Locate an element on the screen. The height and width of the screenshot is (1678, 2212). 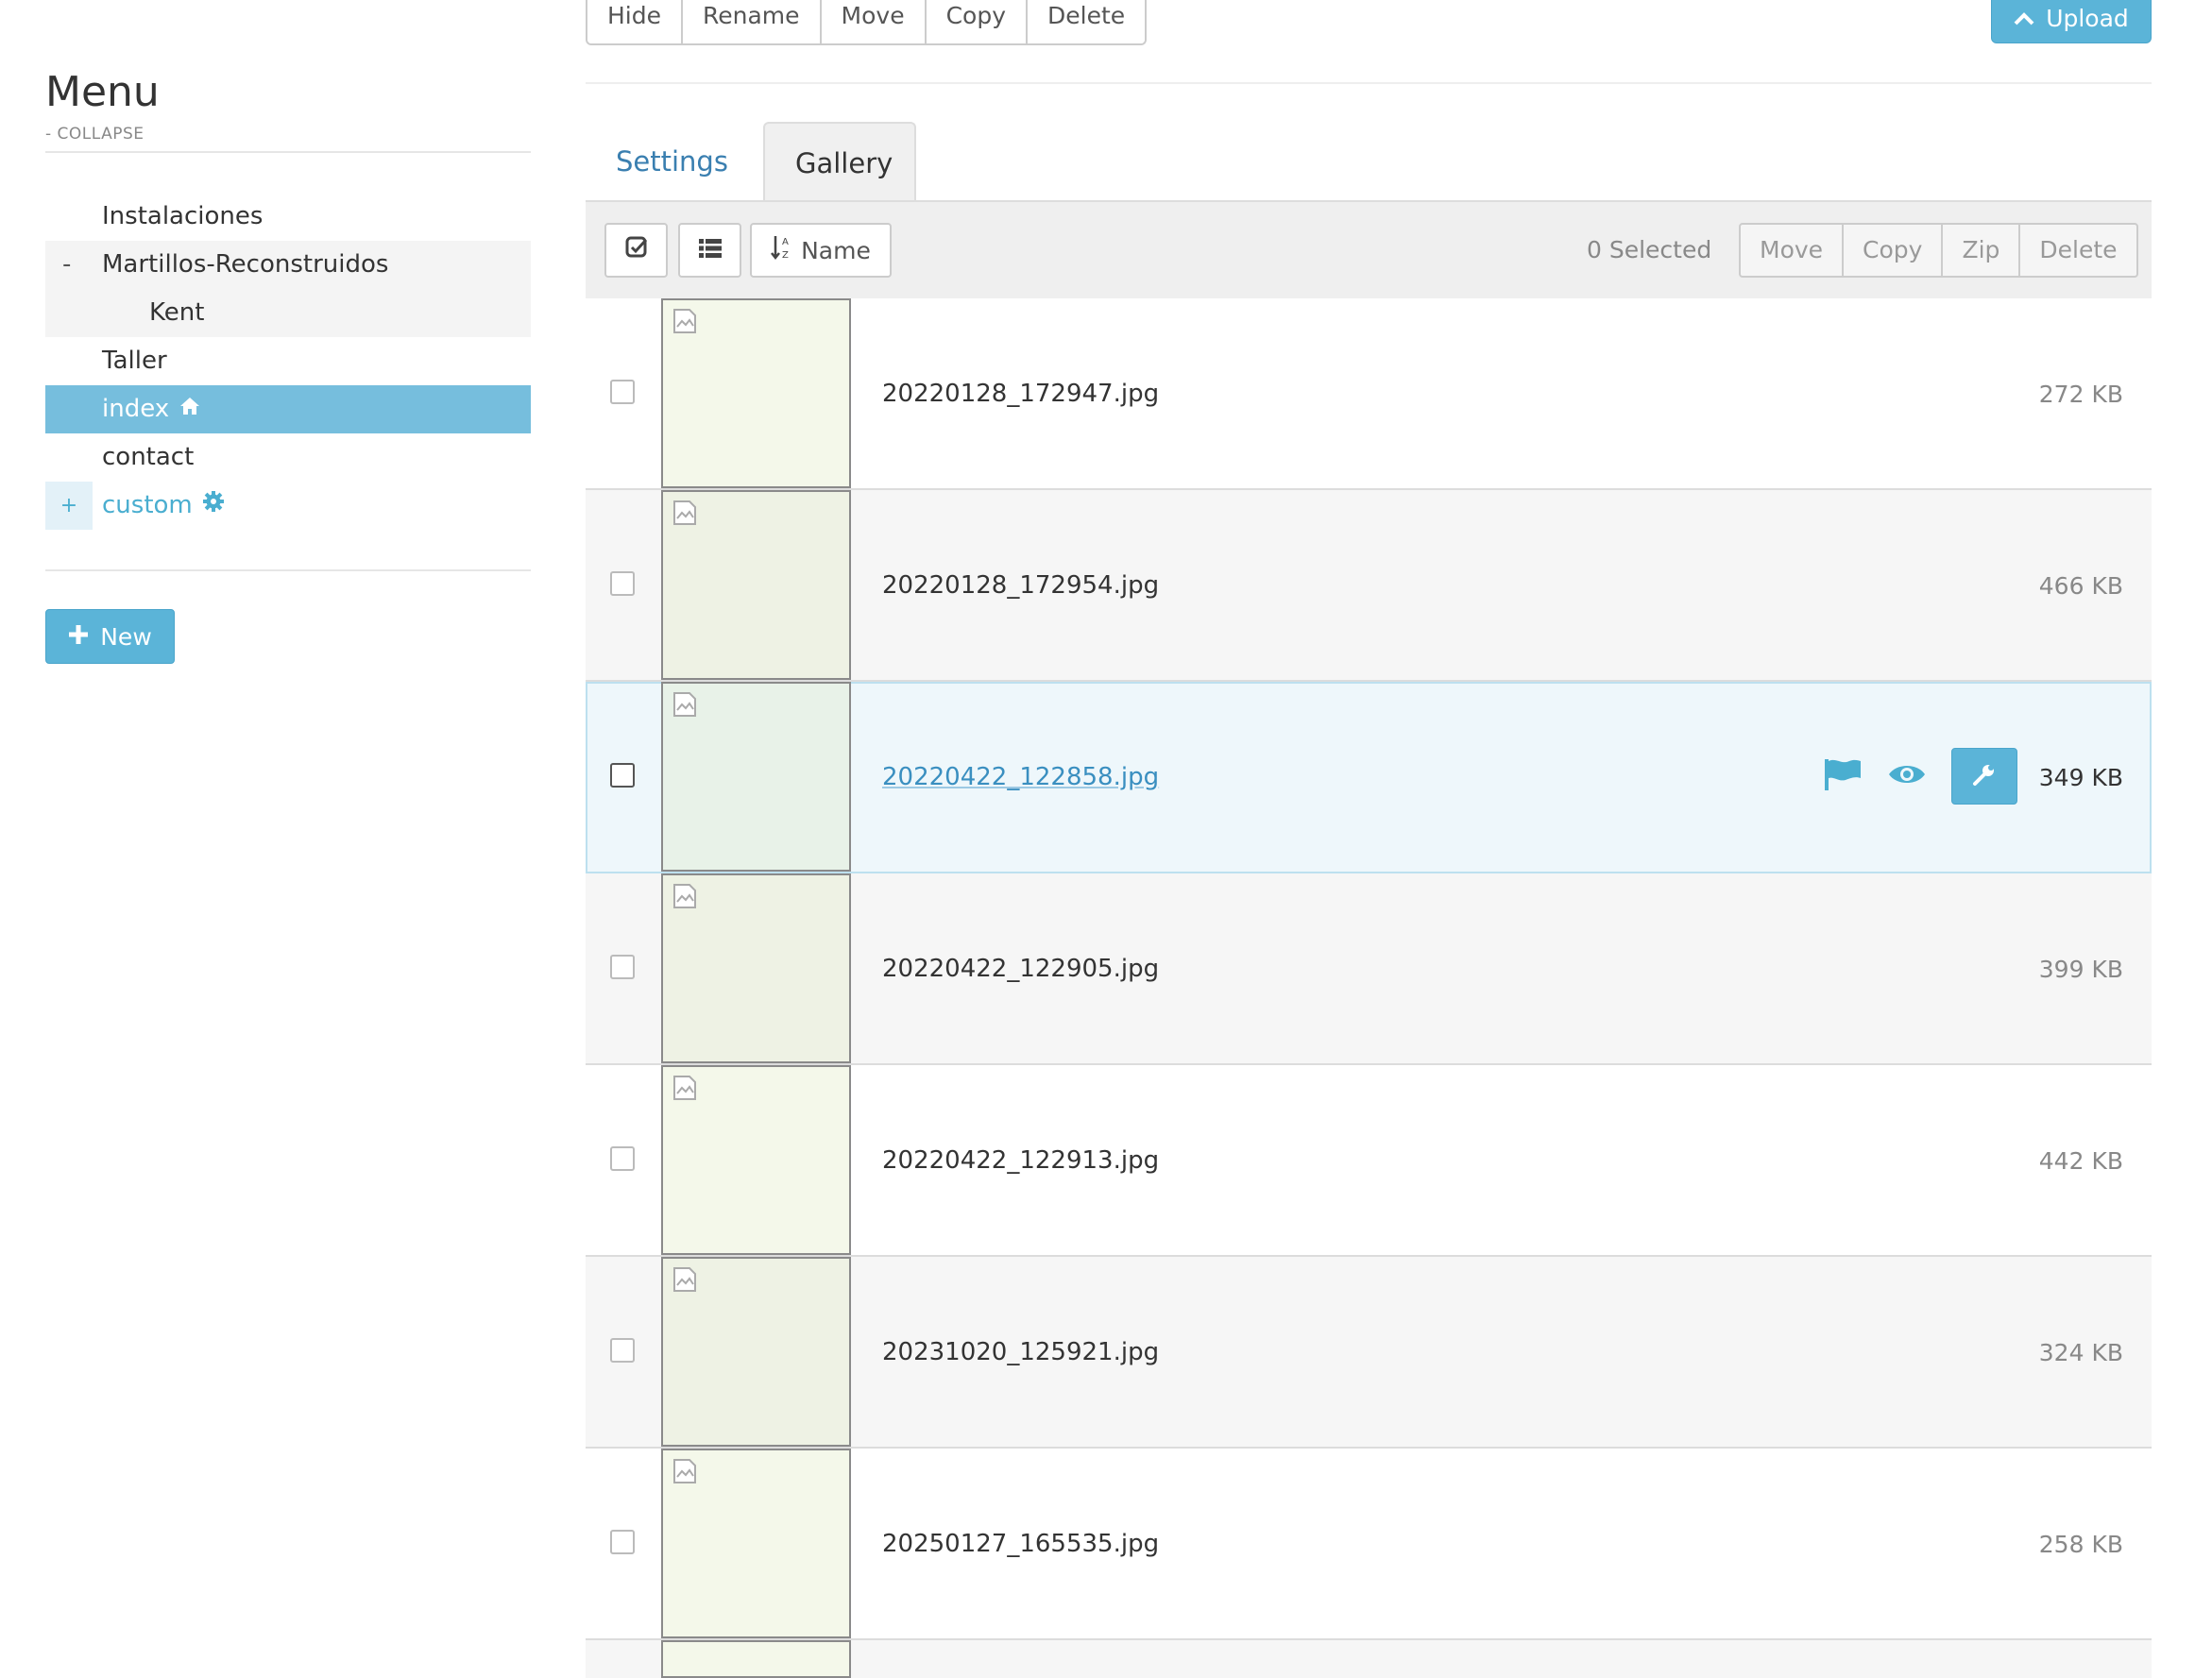
collapse-toggle: - is located at coordinates (66, 265).